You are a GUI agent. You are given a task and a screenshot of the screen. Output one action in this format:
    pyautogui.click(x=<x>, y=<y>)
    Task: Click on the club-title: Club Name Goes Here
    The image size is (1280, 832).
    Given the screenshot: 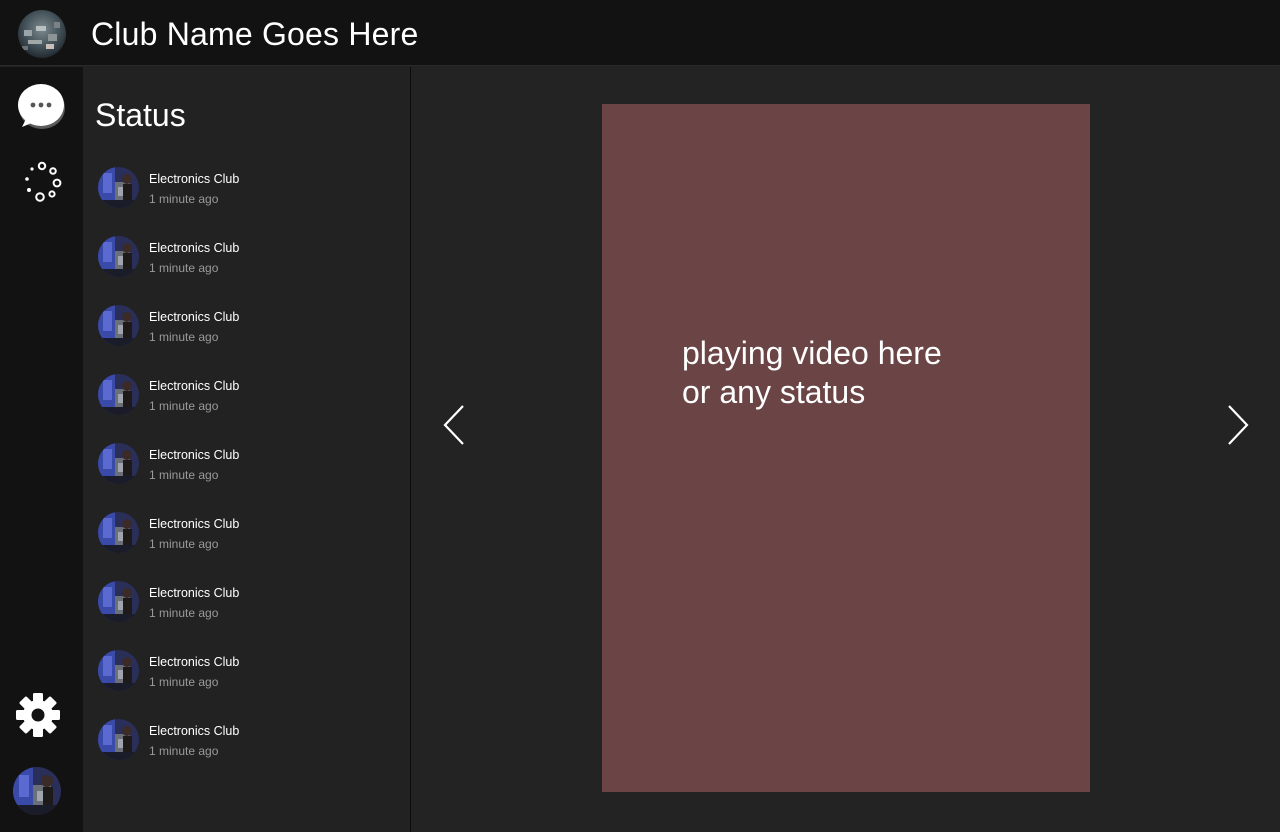 What is the action you would take?
    pyautogui.click(x=255, y=34)
    